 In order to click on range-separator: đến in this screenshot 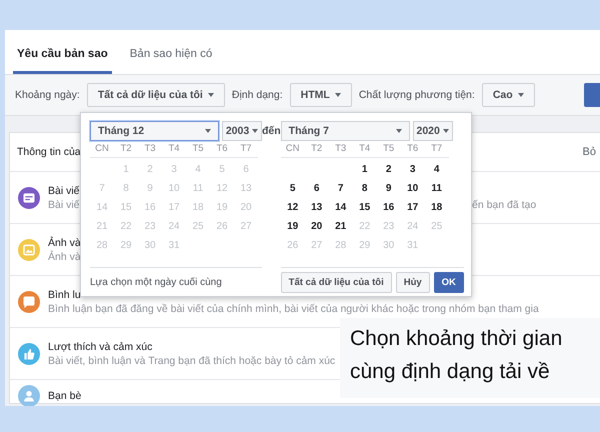, I will do `click(271, 131)`.